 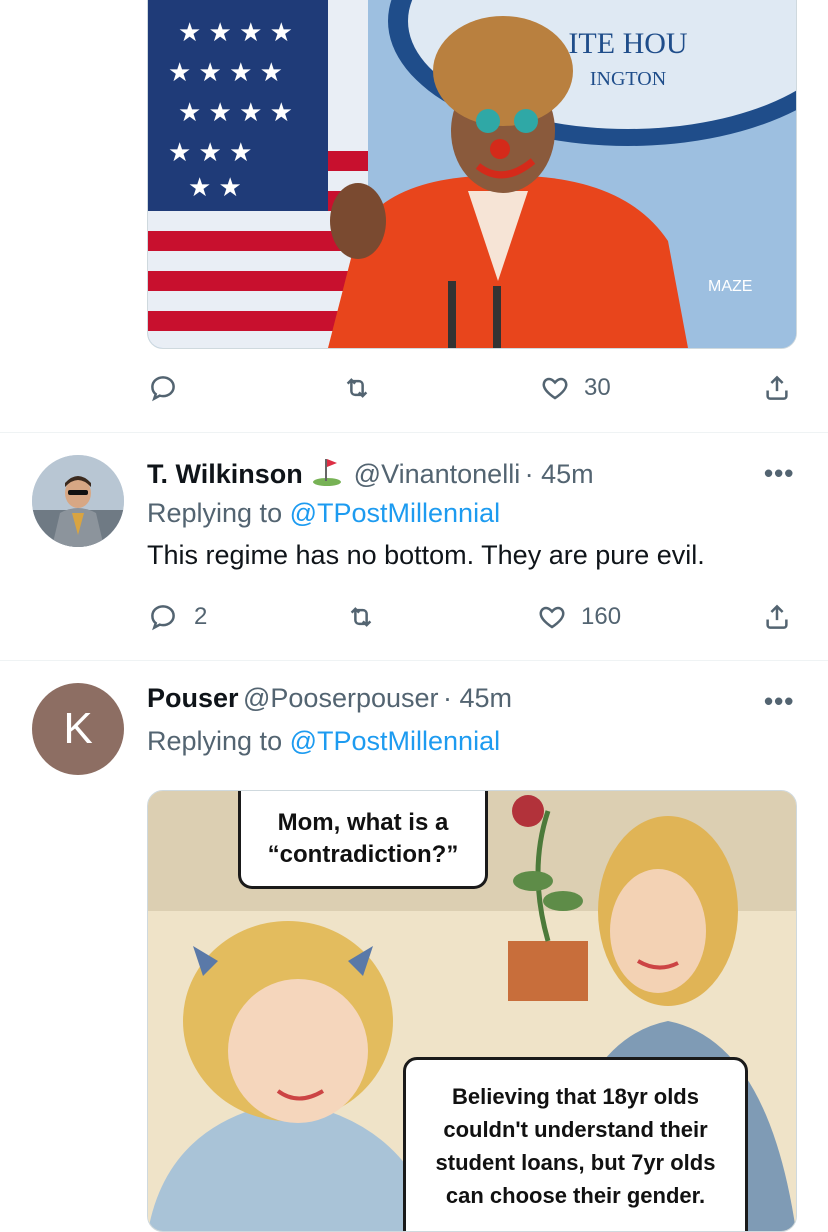 I want to click on avatar, so click(x=78, y=501).